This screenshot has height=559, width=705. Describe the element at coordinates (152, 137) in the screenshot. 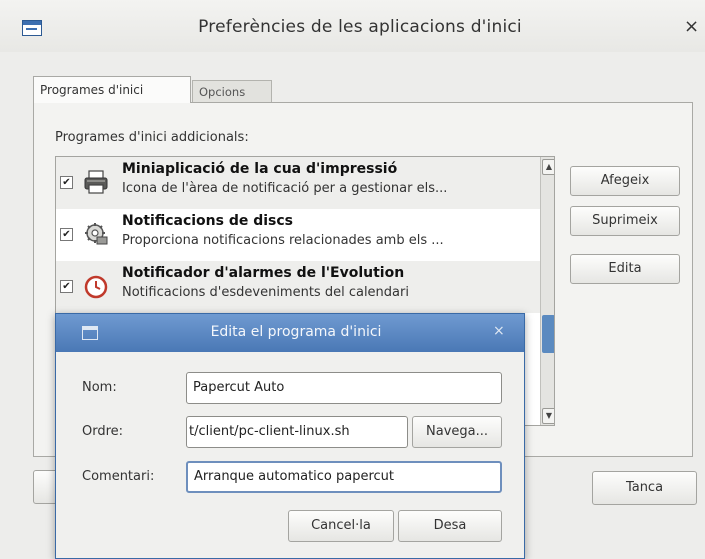

I see `startup-list-label: Programes d'inici addicionals:` at that location.